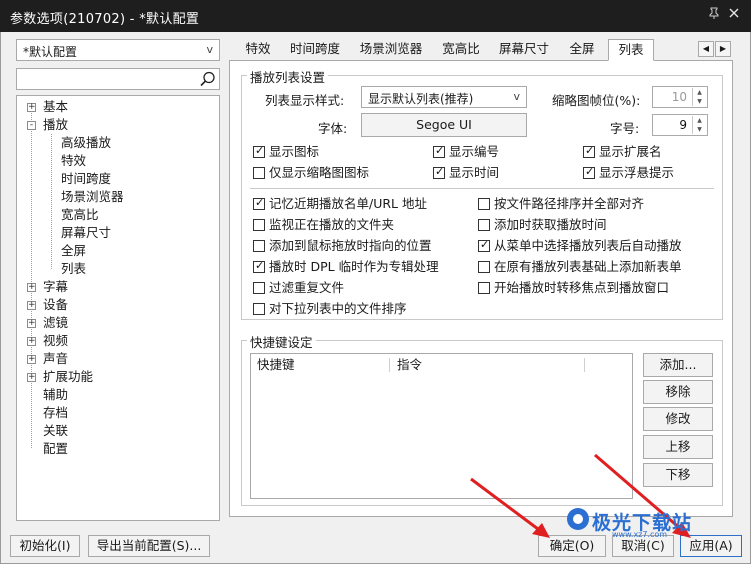 The width and height of the screenshot is (751, 564). I want to click on column-header-shortcut: 快捷键, so click(276, 365).